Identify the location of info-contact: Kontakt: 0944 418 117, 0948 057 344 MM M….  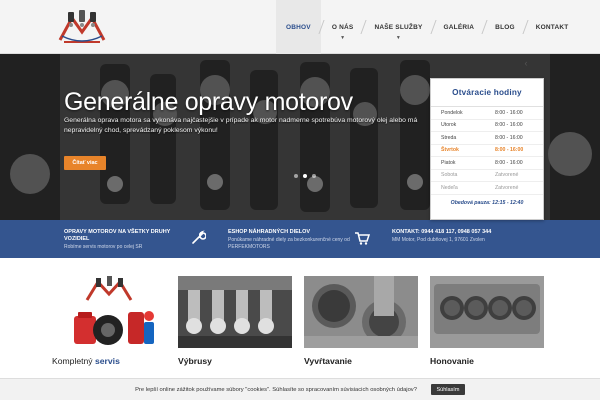
(472, 248).